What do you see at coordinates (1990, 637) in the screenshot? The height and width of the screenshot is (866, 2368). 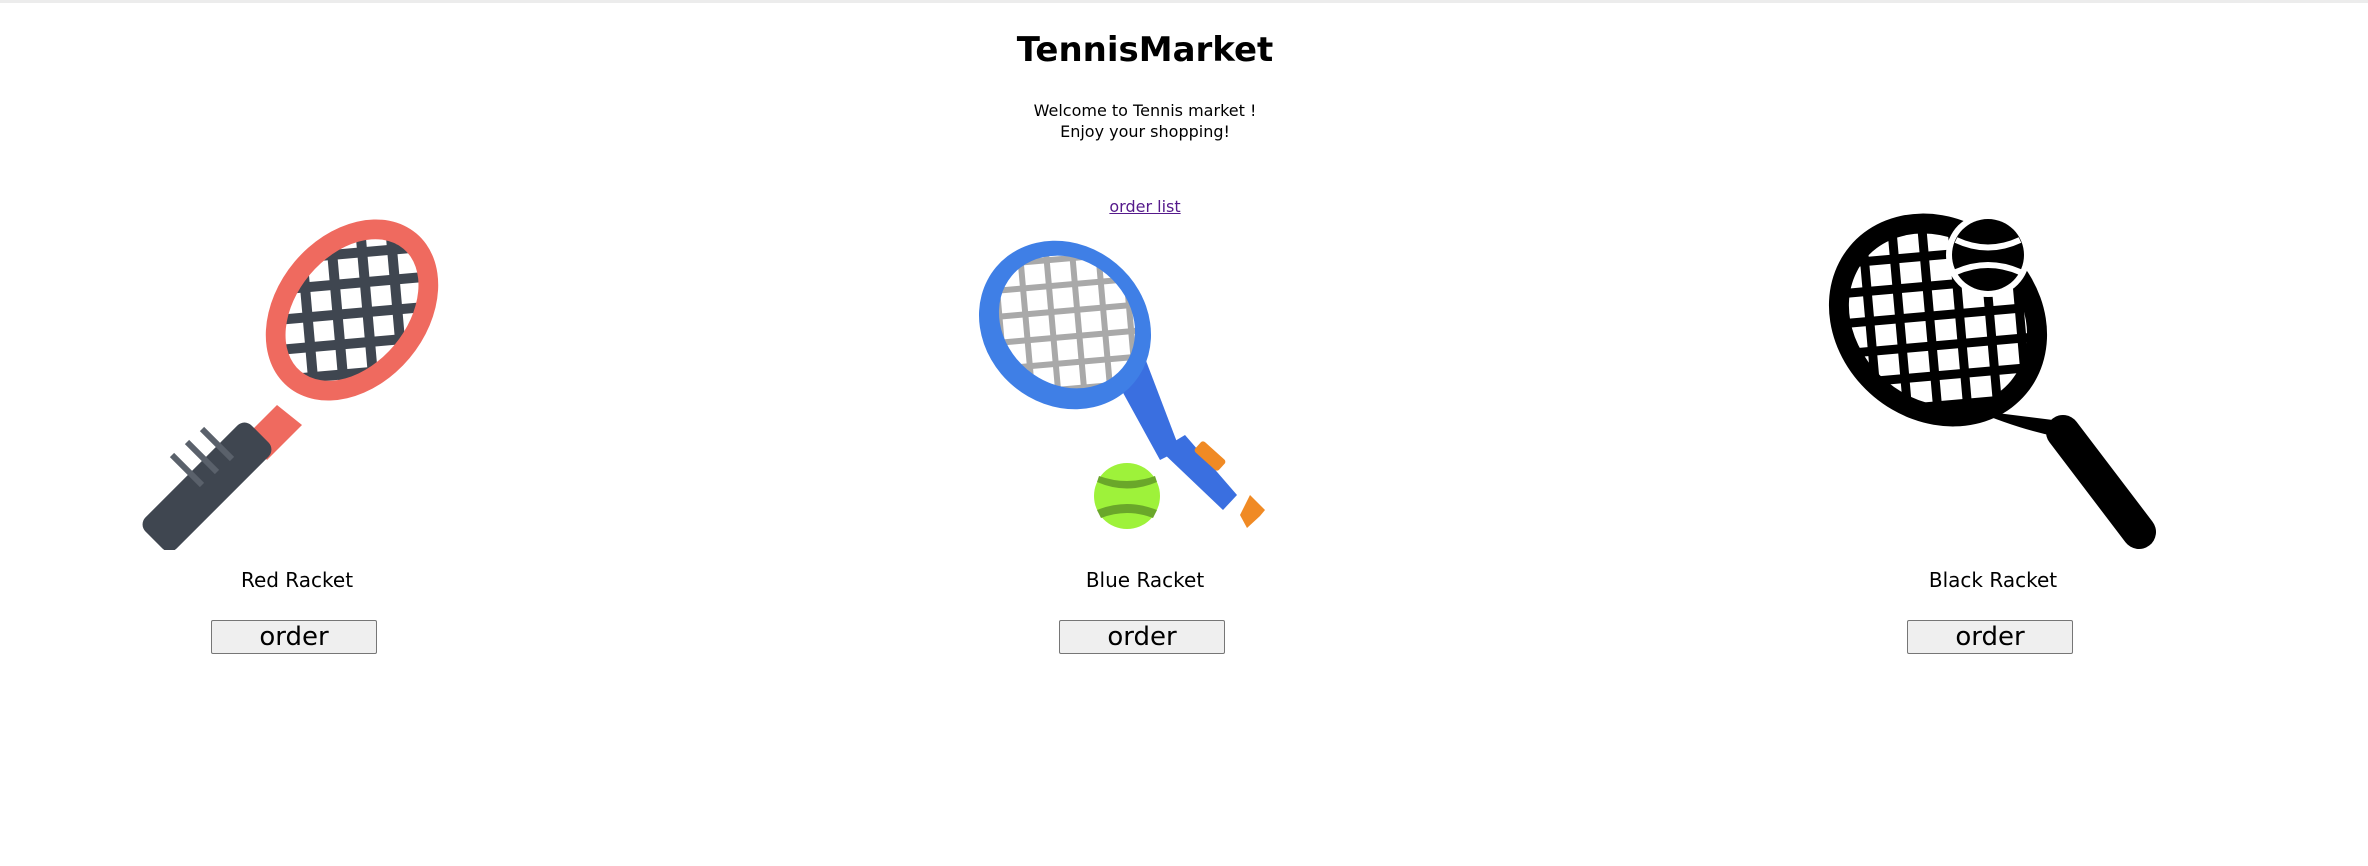 I see `order-button-black-racket: order` at bounding box center [1990, 637].